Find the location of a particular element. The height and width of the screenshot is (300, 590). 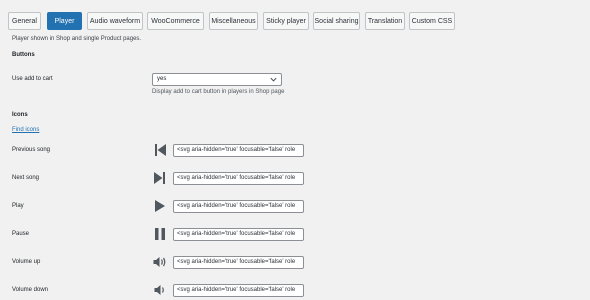

find-icons-link: Find icons is located at coordinates (25, 130).